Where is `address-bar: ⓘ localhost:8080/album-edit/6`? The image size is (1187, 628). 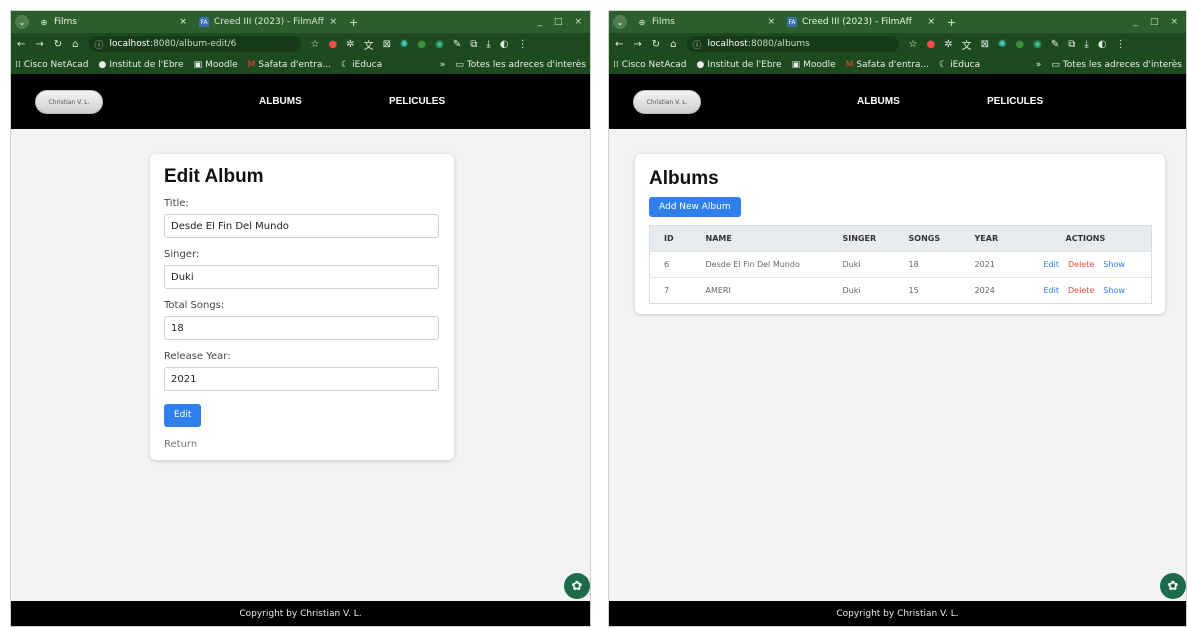 address-bar: ⓘ localhost:8080/album-edit/6 is located at coordinates (194, 44).